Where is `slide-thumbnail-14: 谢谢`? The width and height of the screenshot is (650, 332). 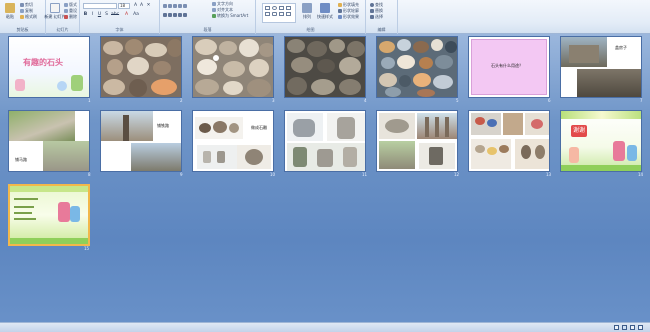
slide-thumbnail-14: 谢谢 is located at coordinates (601, 141).